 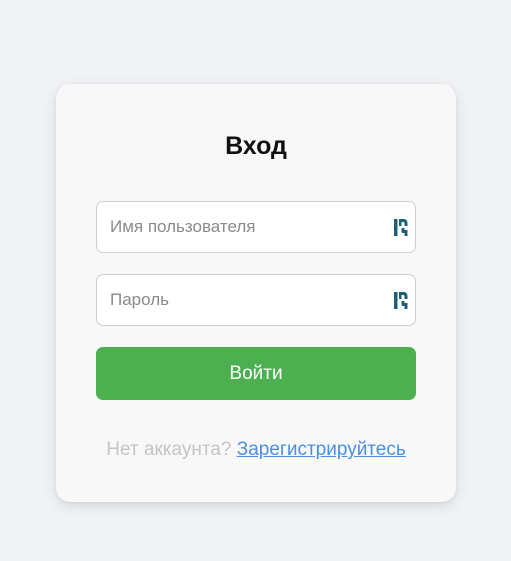 I want to click on username-field, so click(x=256, y=227).